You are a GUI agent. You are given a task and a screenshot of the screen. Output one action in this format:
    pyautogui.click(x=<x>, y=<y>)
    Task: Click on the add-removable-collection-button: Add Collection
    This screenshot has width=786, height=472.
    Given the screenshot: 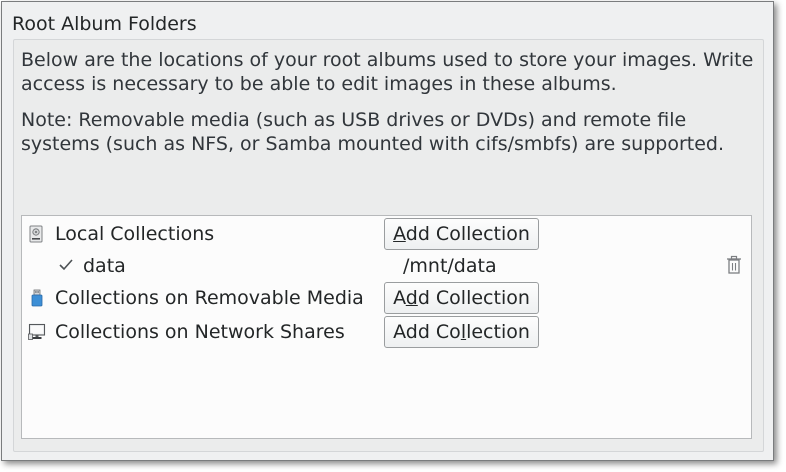 What is the action you would take?
    pyautogui.click(x=461, y=298)
    